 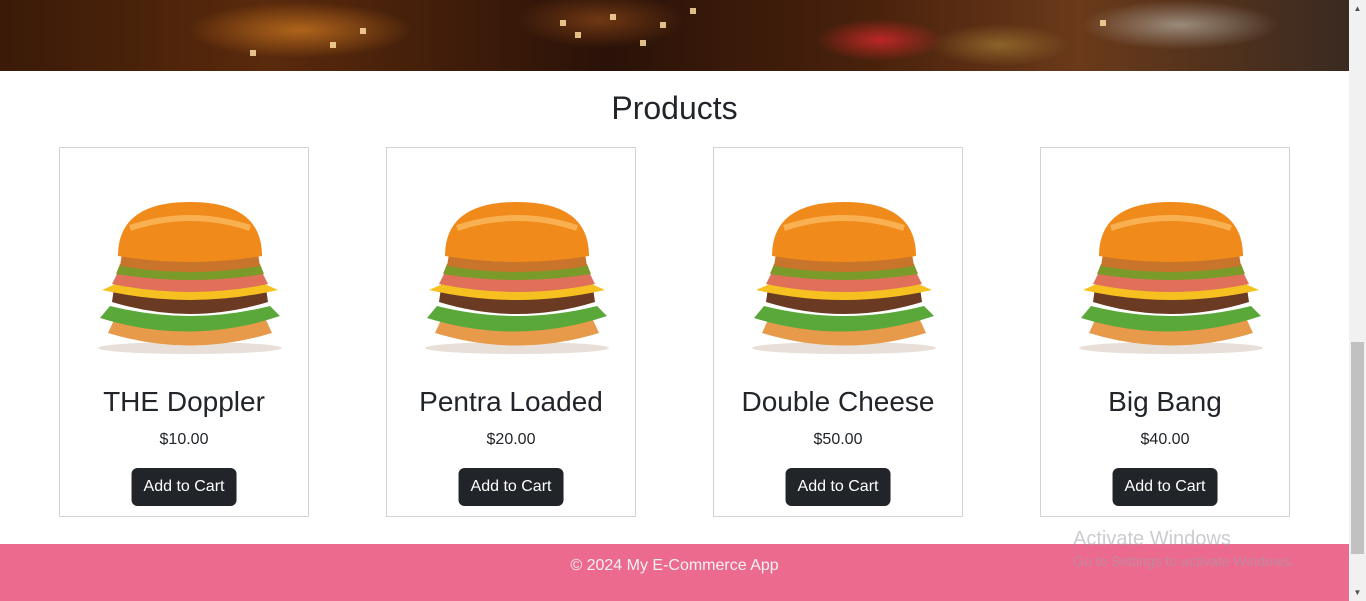 What do you see at coordinates (1183, 561) in the screenshot?
I see `activate-windows-subtitle: Go to Settings to activate Windows.` at bounding box center [1183, 561].